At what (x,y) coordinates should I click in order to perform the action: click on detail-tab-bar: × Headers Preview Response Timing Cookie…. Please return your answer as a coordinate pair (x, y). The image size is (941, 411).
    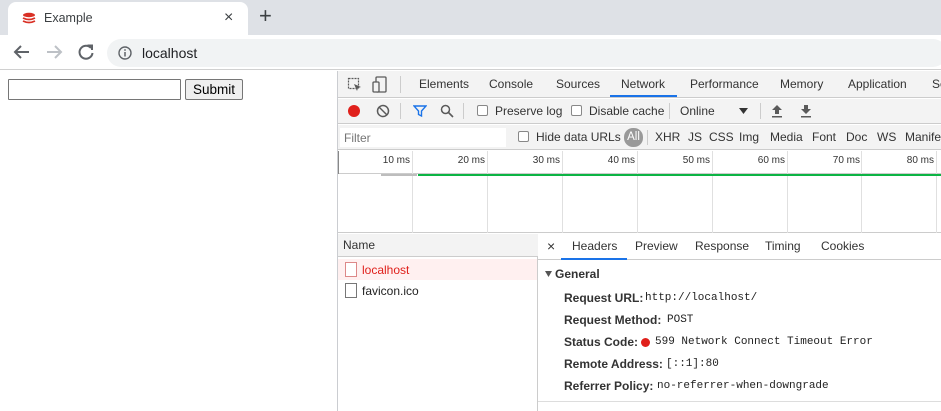
    Looking at the image, I should click on (739, 247).